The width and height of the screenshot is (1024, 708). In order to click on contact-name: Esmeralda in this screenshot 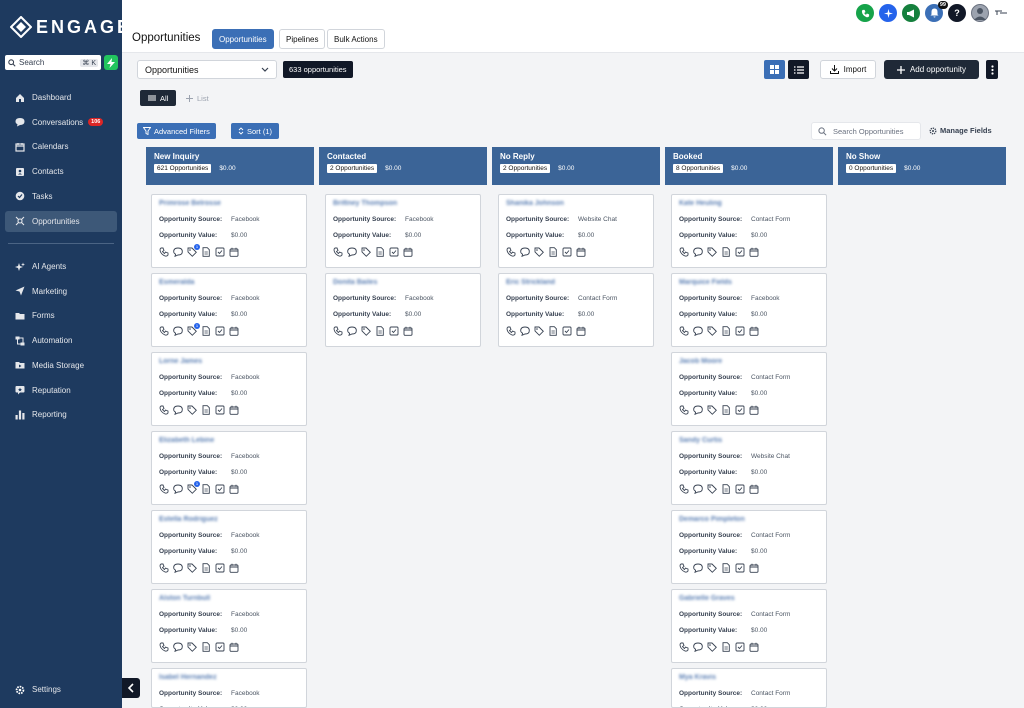, I will do `click(229, 285)`.